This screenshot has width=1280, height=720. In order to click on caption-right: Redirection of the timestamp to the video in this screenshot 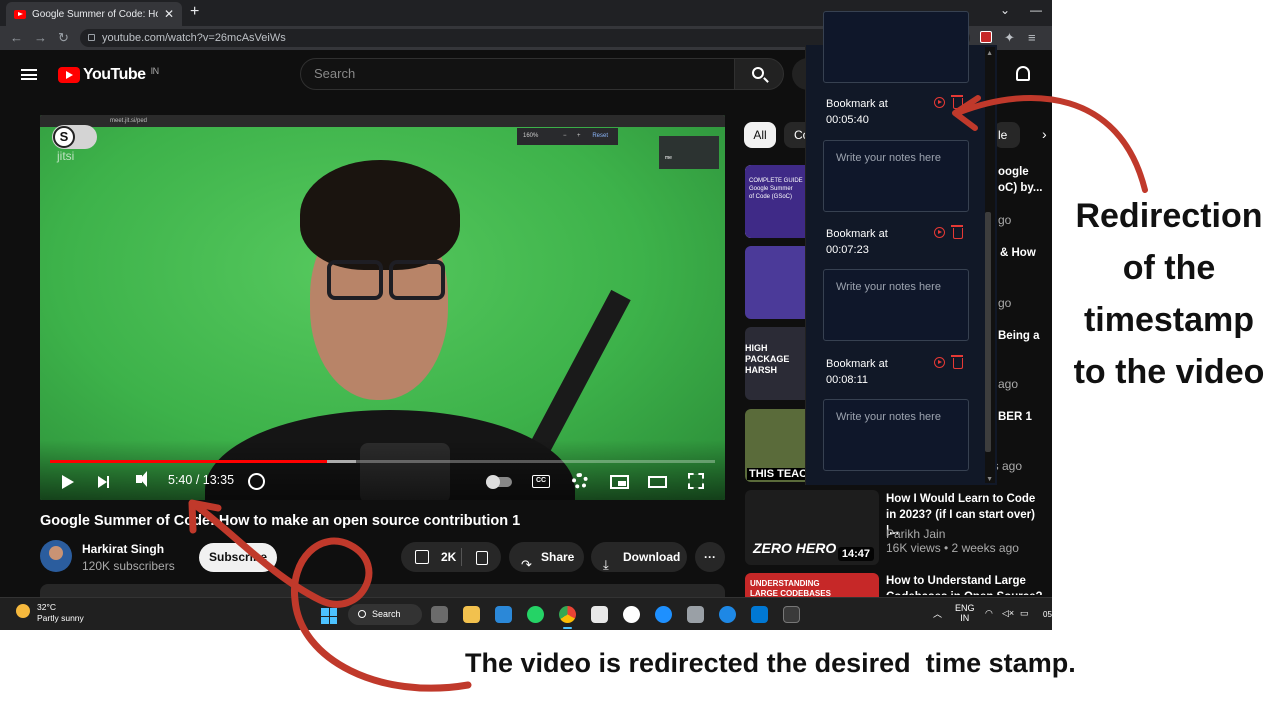, I will do `click(1169, 294)`.